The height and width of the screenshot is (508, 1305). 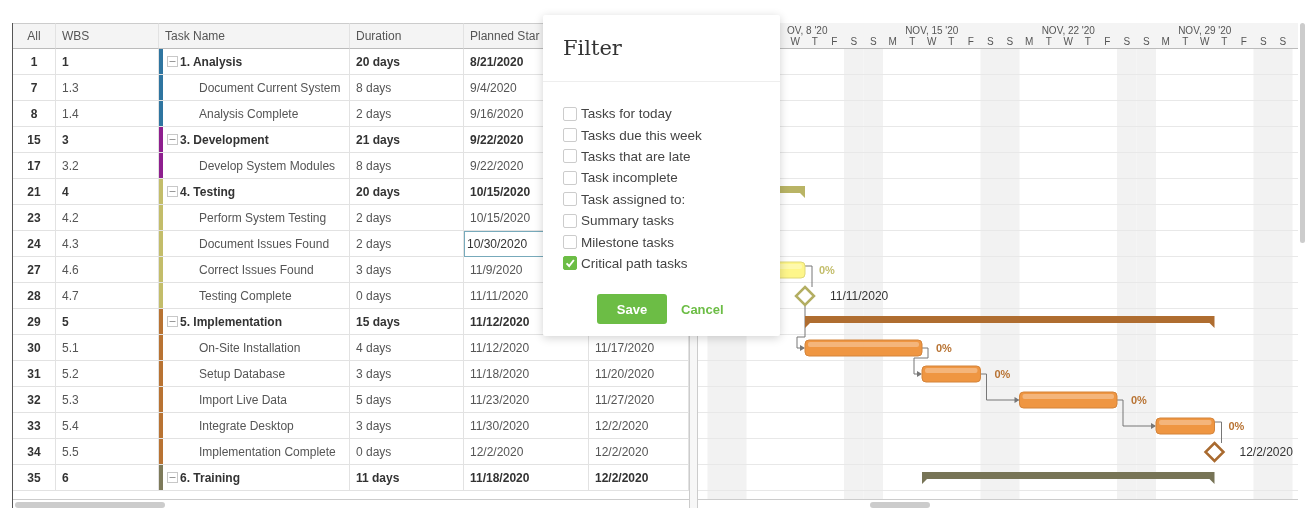 I want to click on column-header: Duration, so click(x=407, y=36).